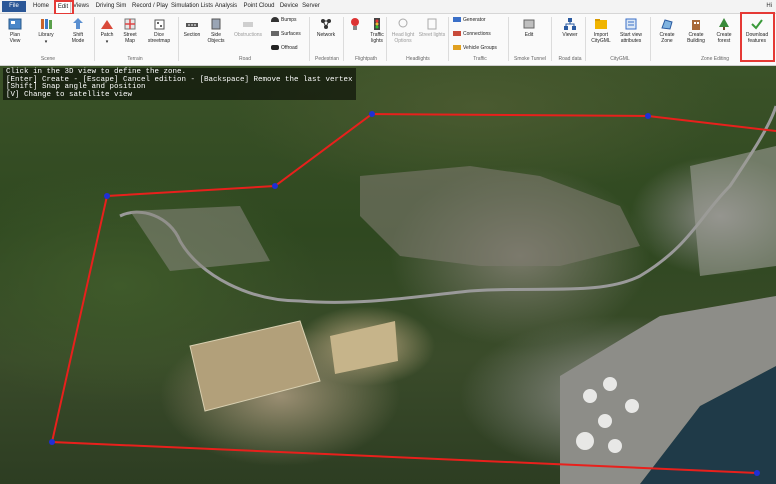  What do you see at coordinates (457, 20) in the screenshot?
I see `generator-icon` at bounding box center [457, 20].